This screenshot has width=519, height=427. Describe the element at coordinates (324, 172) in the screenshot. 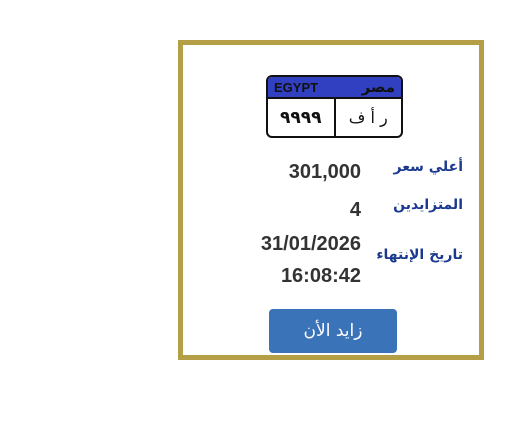

I see `highest-price-value: 301,000` at that location.